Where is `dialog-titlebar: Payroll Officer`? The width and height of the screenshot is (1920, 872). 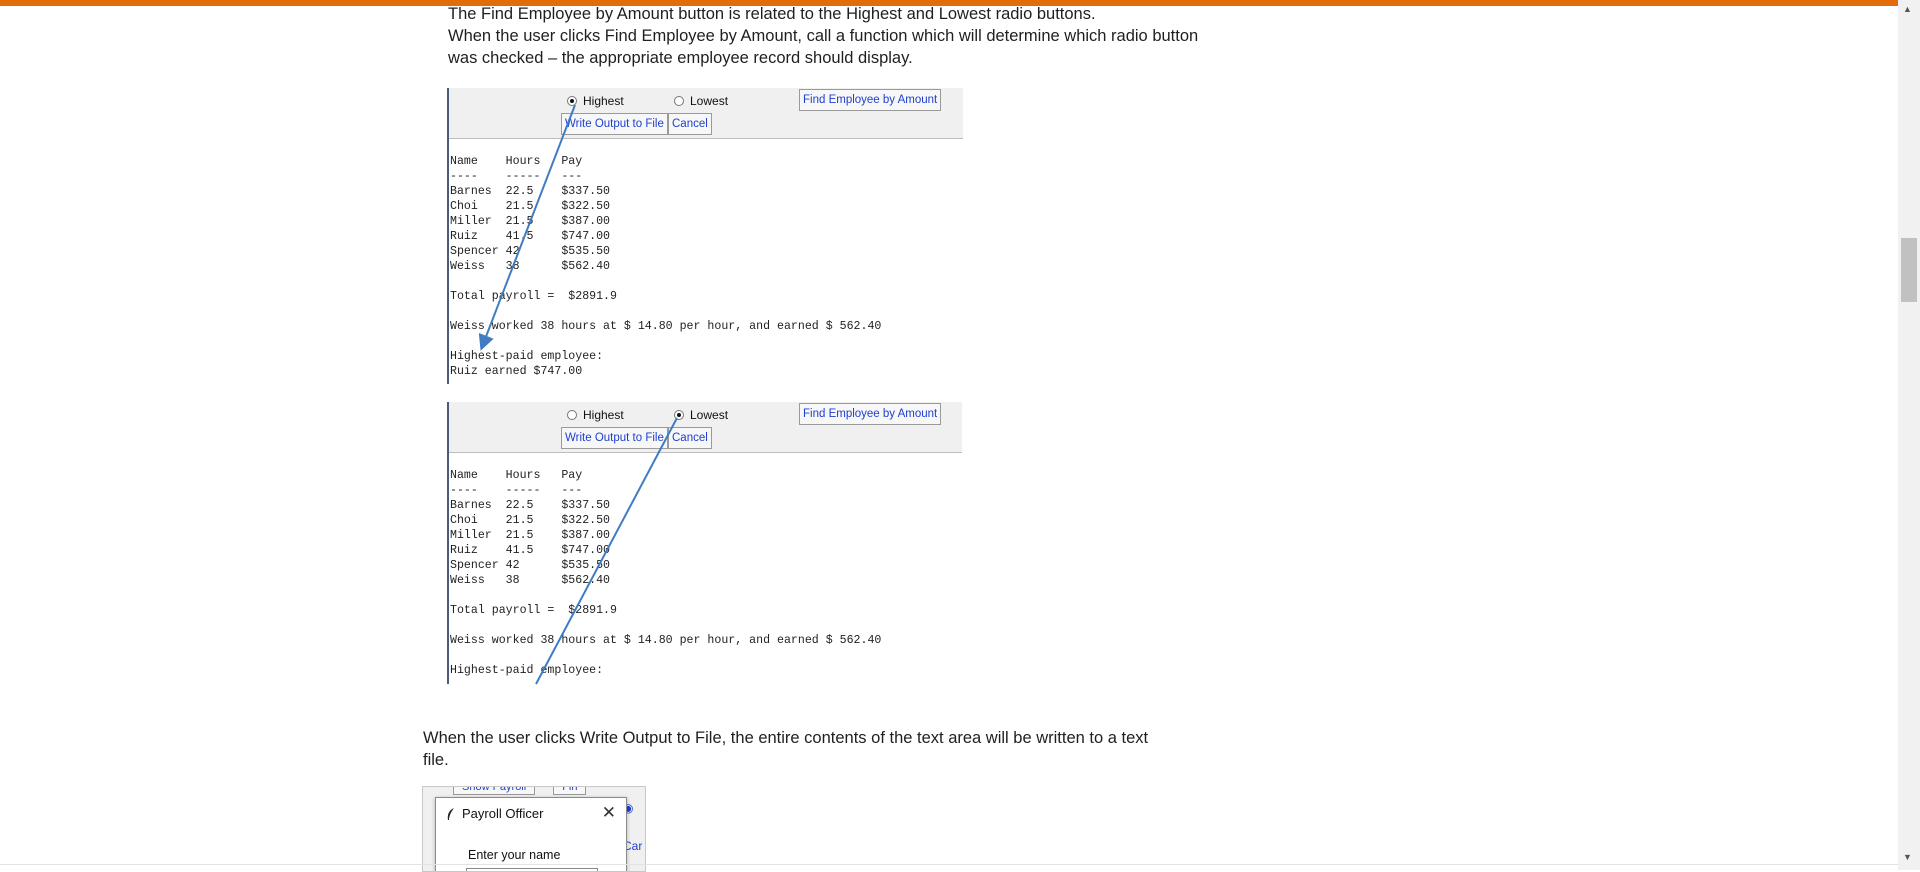 dialog-titlebar: Payroll Officer is located at coordinates (494, 813).